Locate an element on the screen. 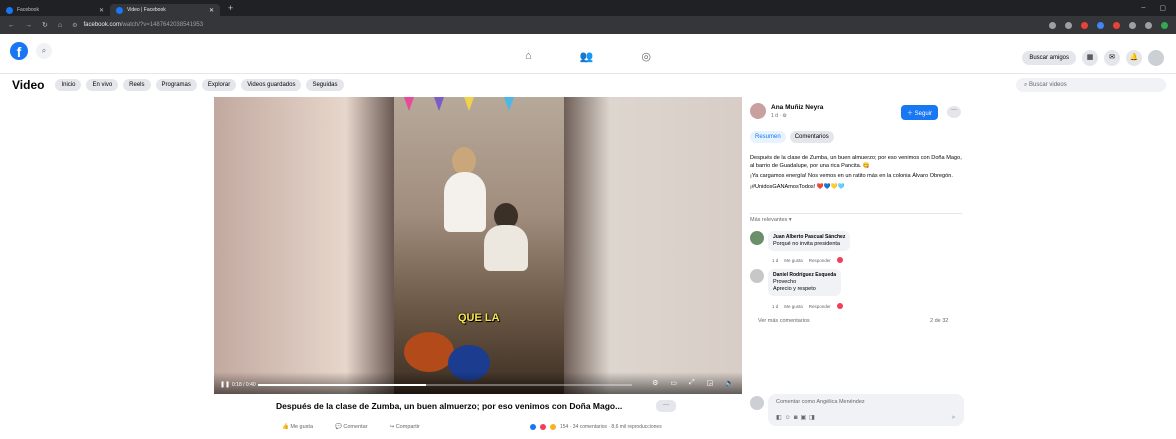 The width and height of the screenshot is (1176, 439). notifications-bell-icon: 🔔 is located at coordinates (1134, 58).